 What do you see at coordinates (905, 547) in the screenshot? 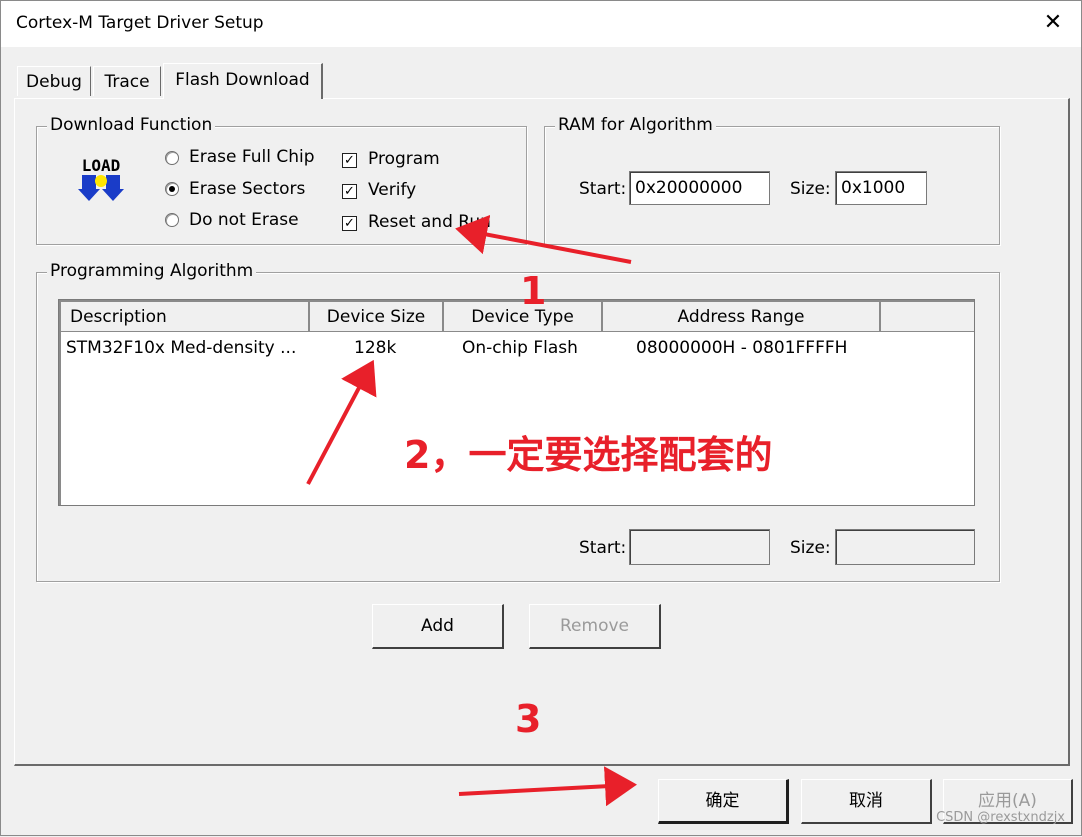
I see `algo-size-input` at bounding box center [905, 547].